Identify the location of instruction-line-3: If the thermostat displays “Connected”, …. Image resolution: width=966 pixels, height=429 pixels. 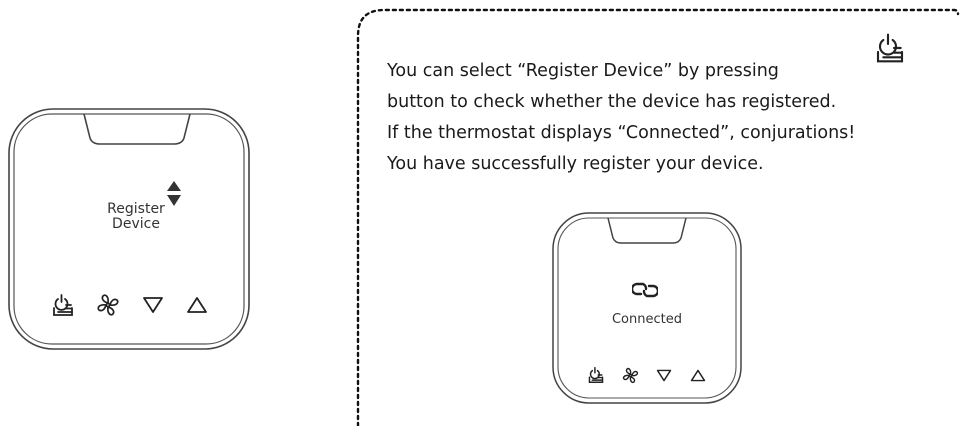
(621, 133).